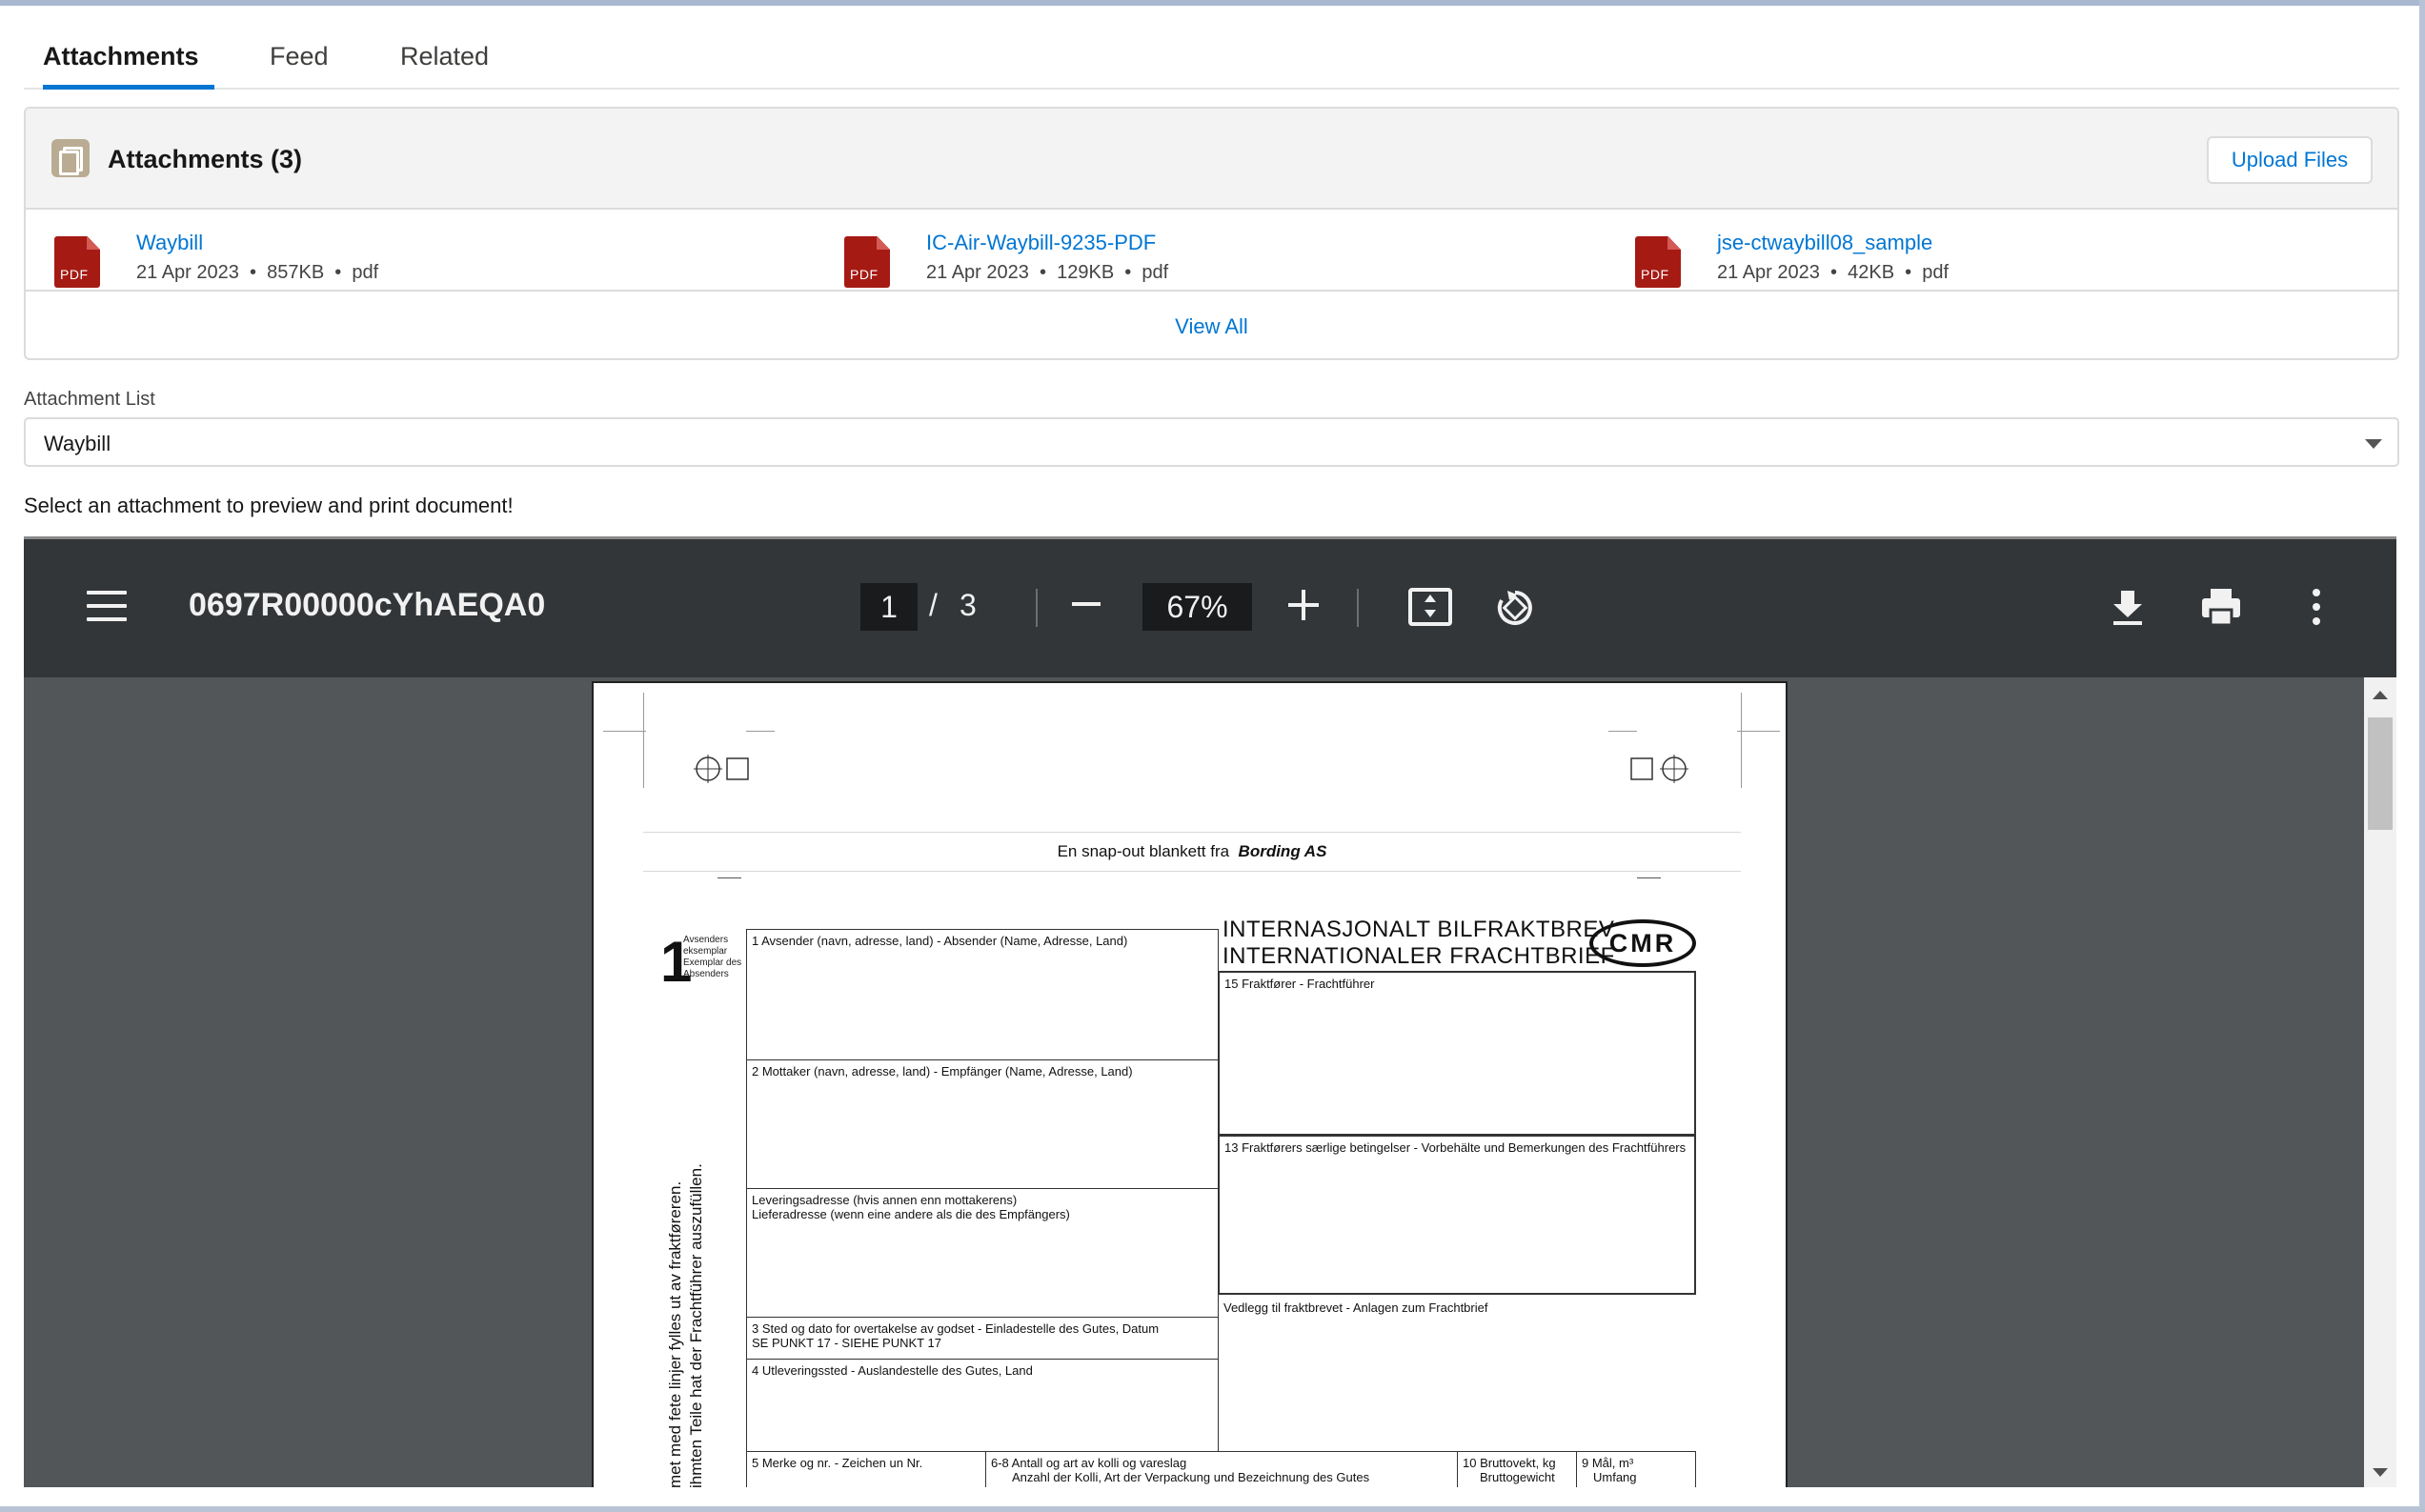 The width and height of the screenshot is (2425, 1512). Describe the element at coordinates (299, 66) in the screenshot. I see `tab-feed: Feed` at that location.